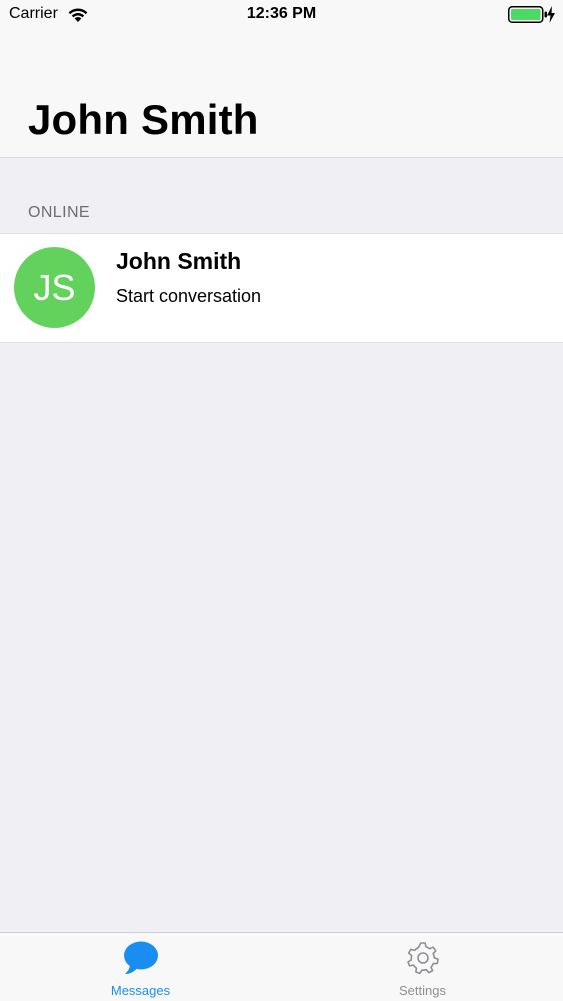  I want to click on tab-settings: Settings, so click(422, 967).